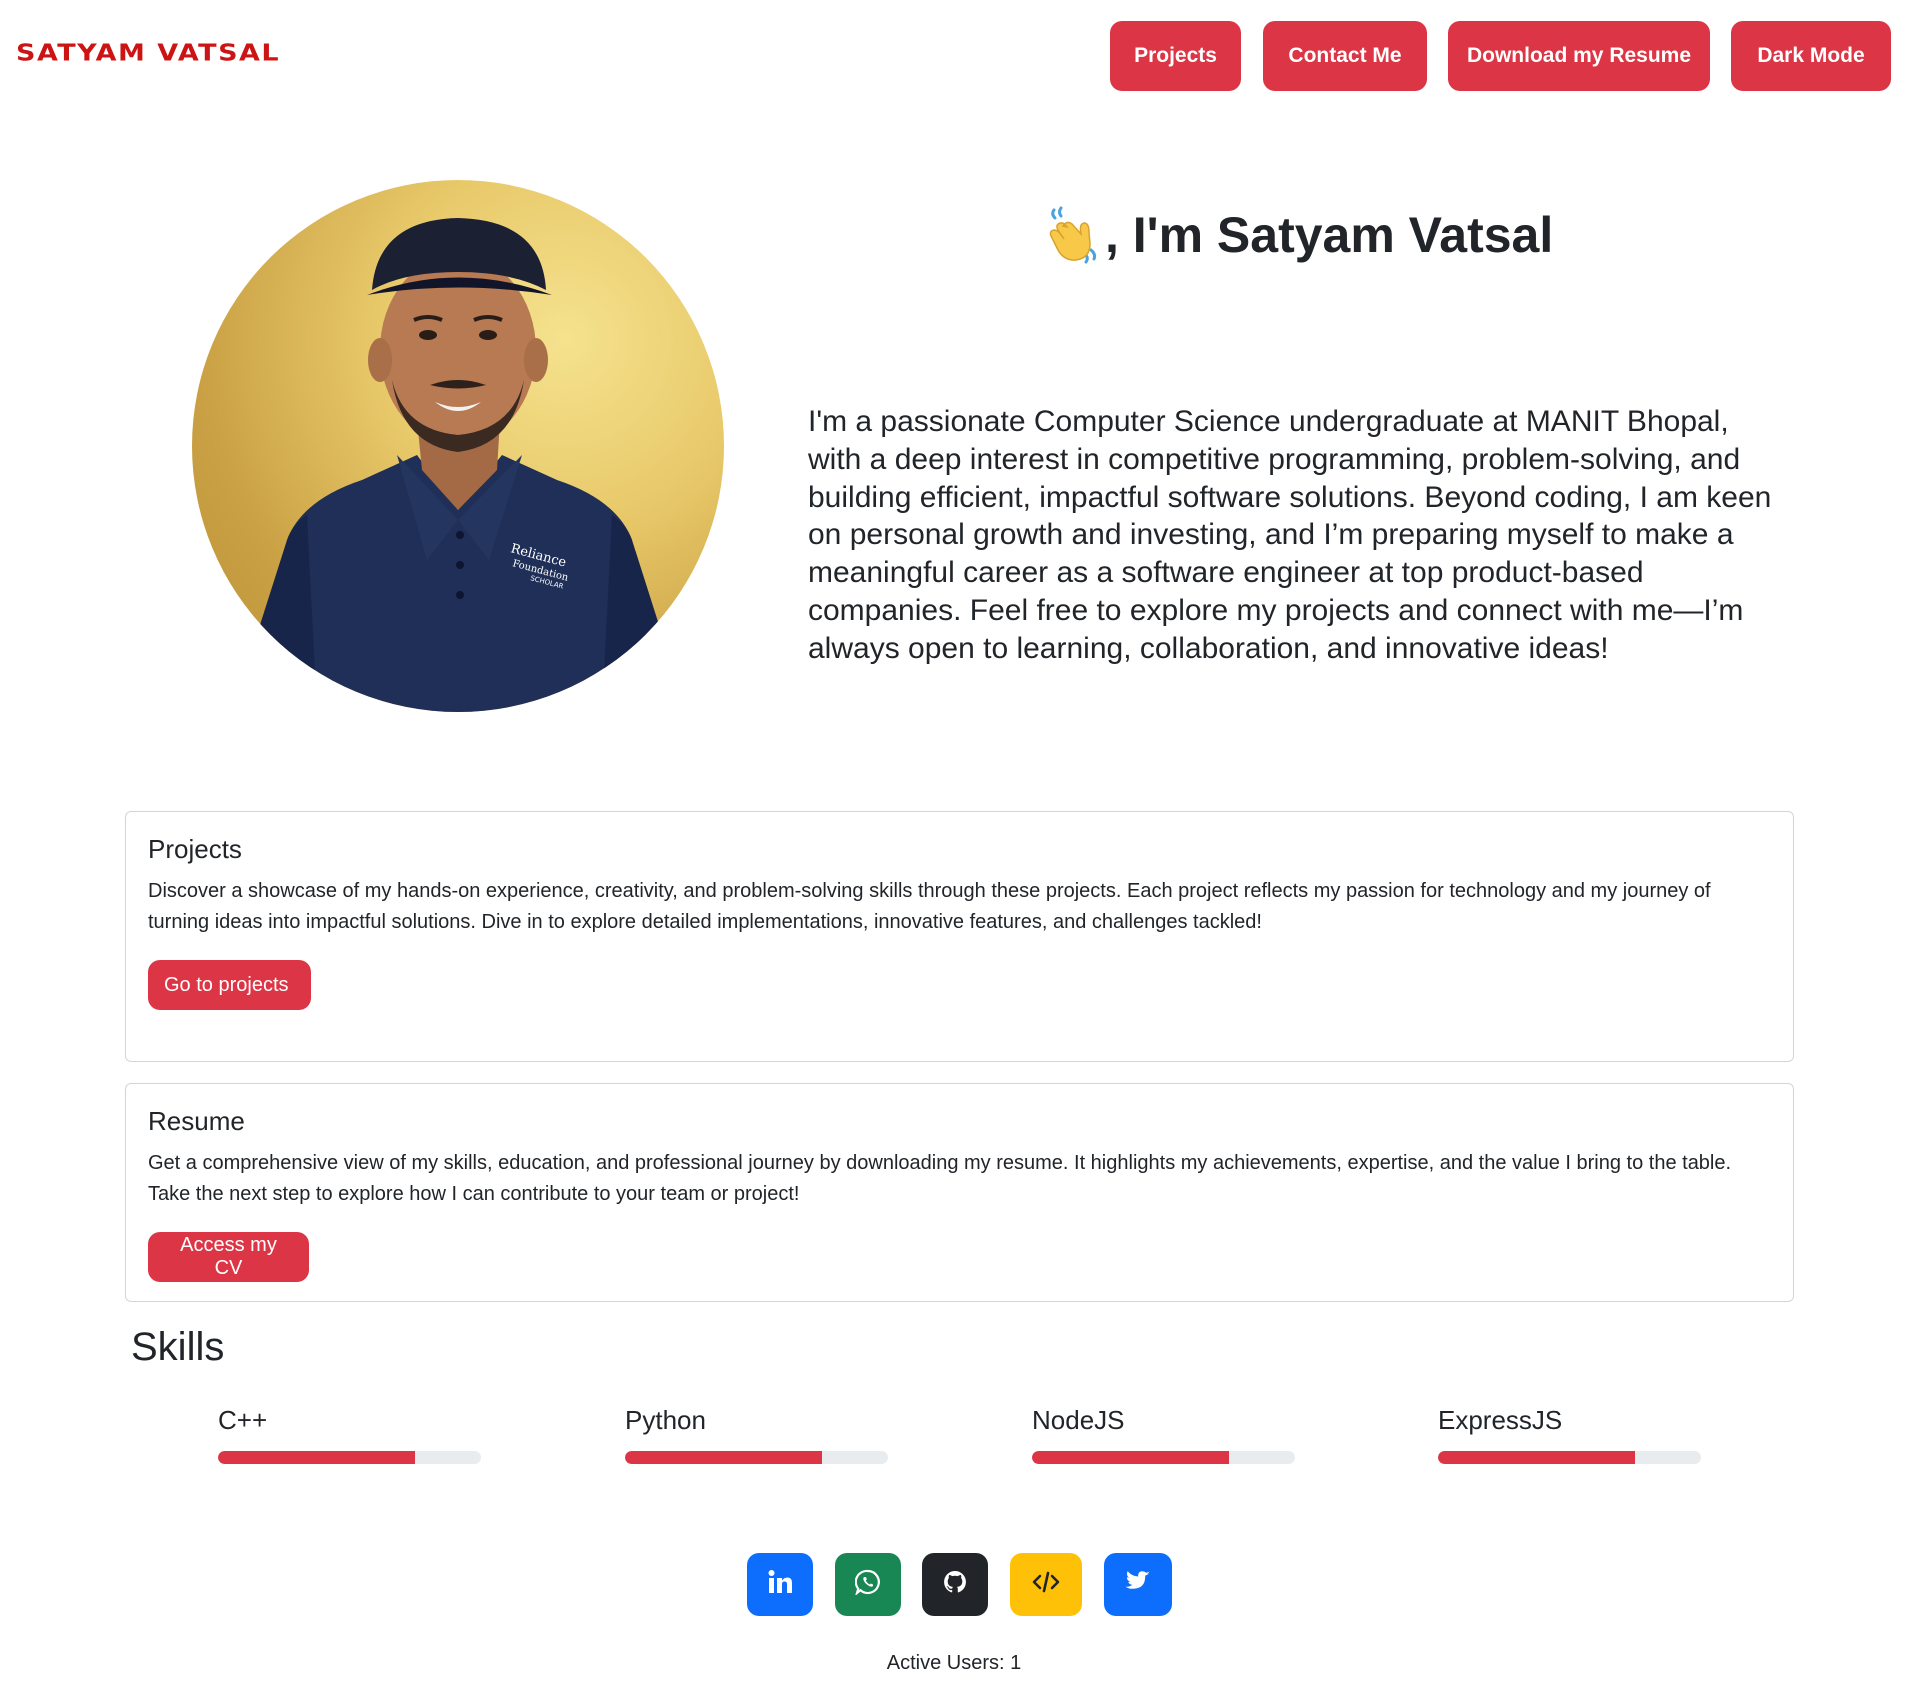 This screenshot has height=1696, width=1908. Describe the element at coordinates (178, 1347) in the screenshot. I see `skills-title: Skills` at that location.